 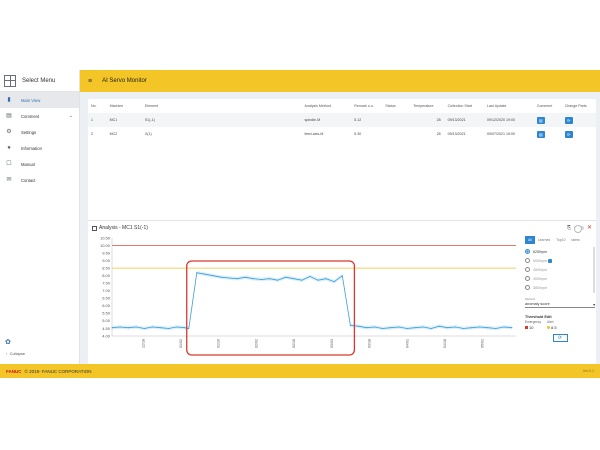 What do you see at coordinates (558, 327) in the screenshot?
I see `alert-threshold-field: 8.5` at bounding box center [558, 327].